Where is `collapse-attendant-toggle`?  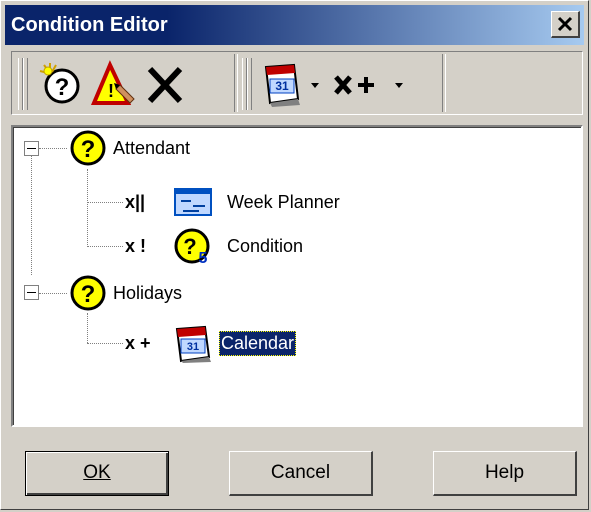
collapse-attendant-toggle is located at coordinates (31, 148).